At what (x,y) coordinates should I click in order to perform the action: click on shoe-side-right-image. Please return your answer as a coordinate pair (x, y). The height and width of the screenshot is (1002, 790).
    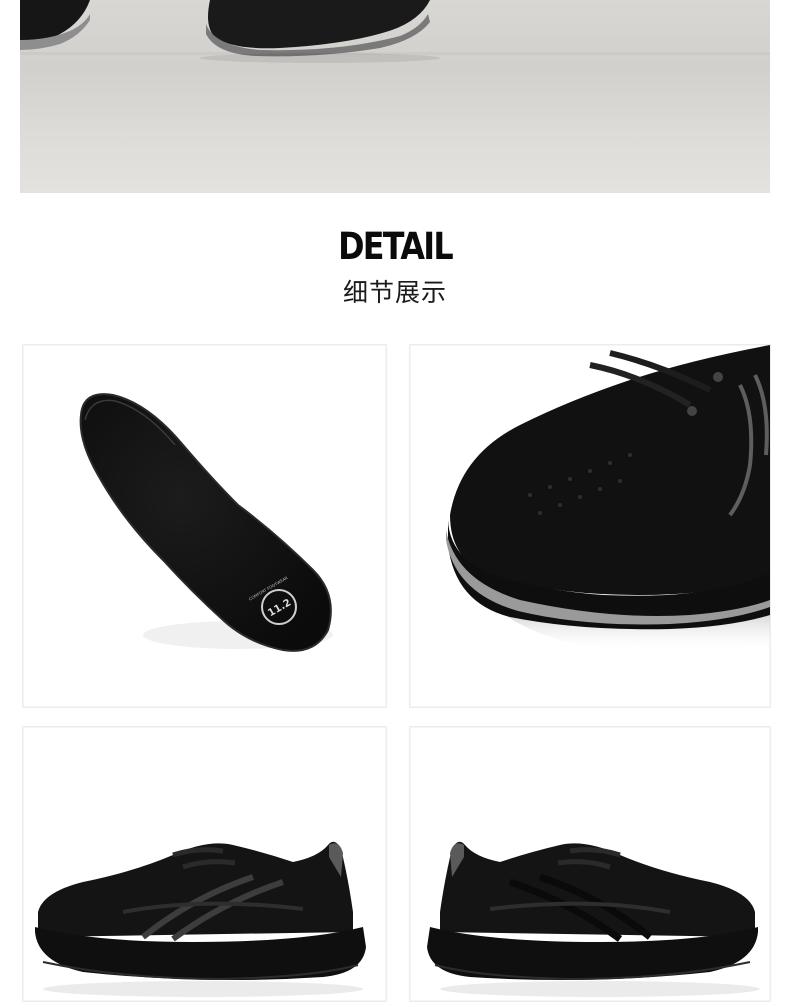
    Looking at the image, I should click on (593, 919).